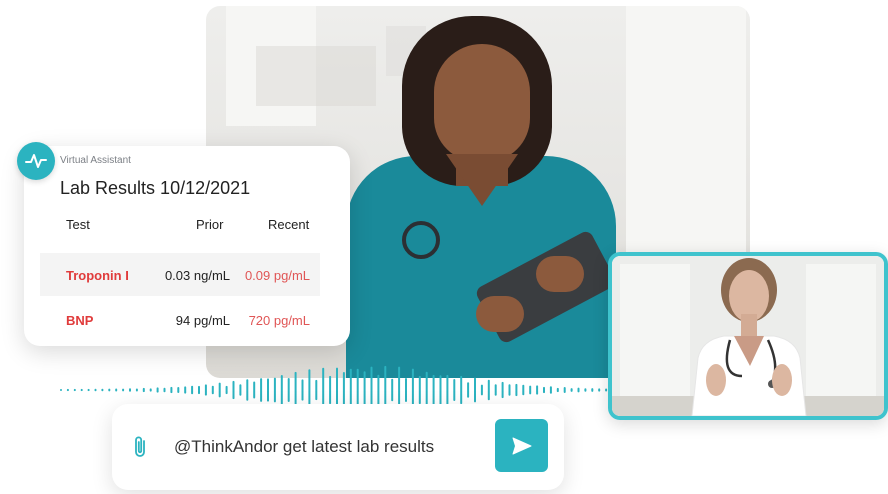 Image resolution: width=888 pixels, height=494 pixels. What do you see at coordinates (421, 240) in the screenshot?
I see `stethoscope` at bounding box center [421, 240].